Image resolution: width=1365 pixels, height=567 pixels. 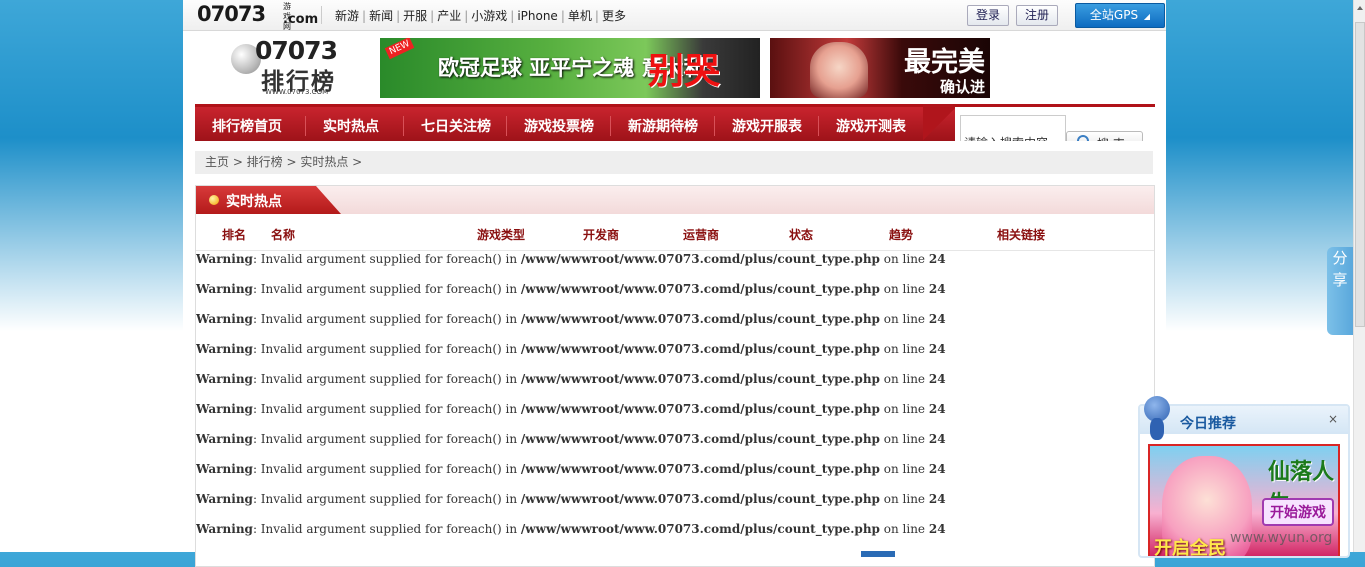 What do you see at coordinates (1190, 548) in the screenshot?
I see `promo-slogan: 开启全民` at bounding box center [1190, 548].